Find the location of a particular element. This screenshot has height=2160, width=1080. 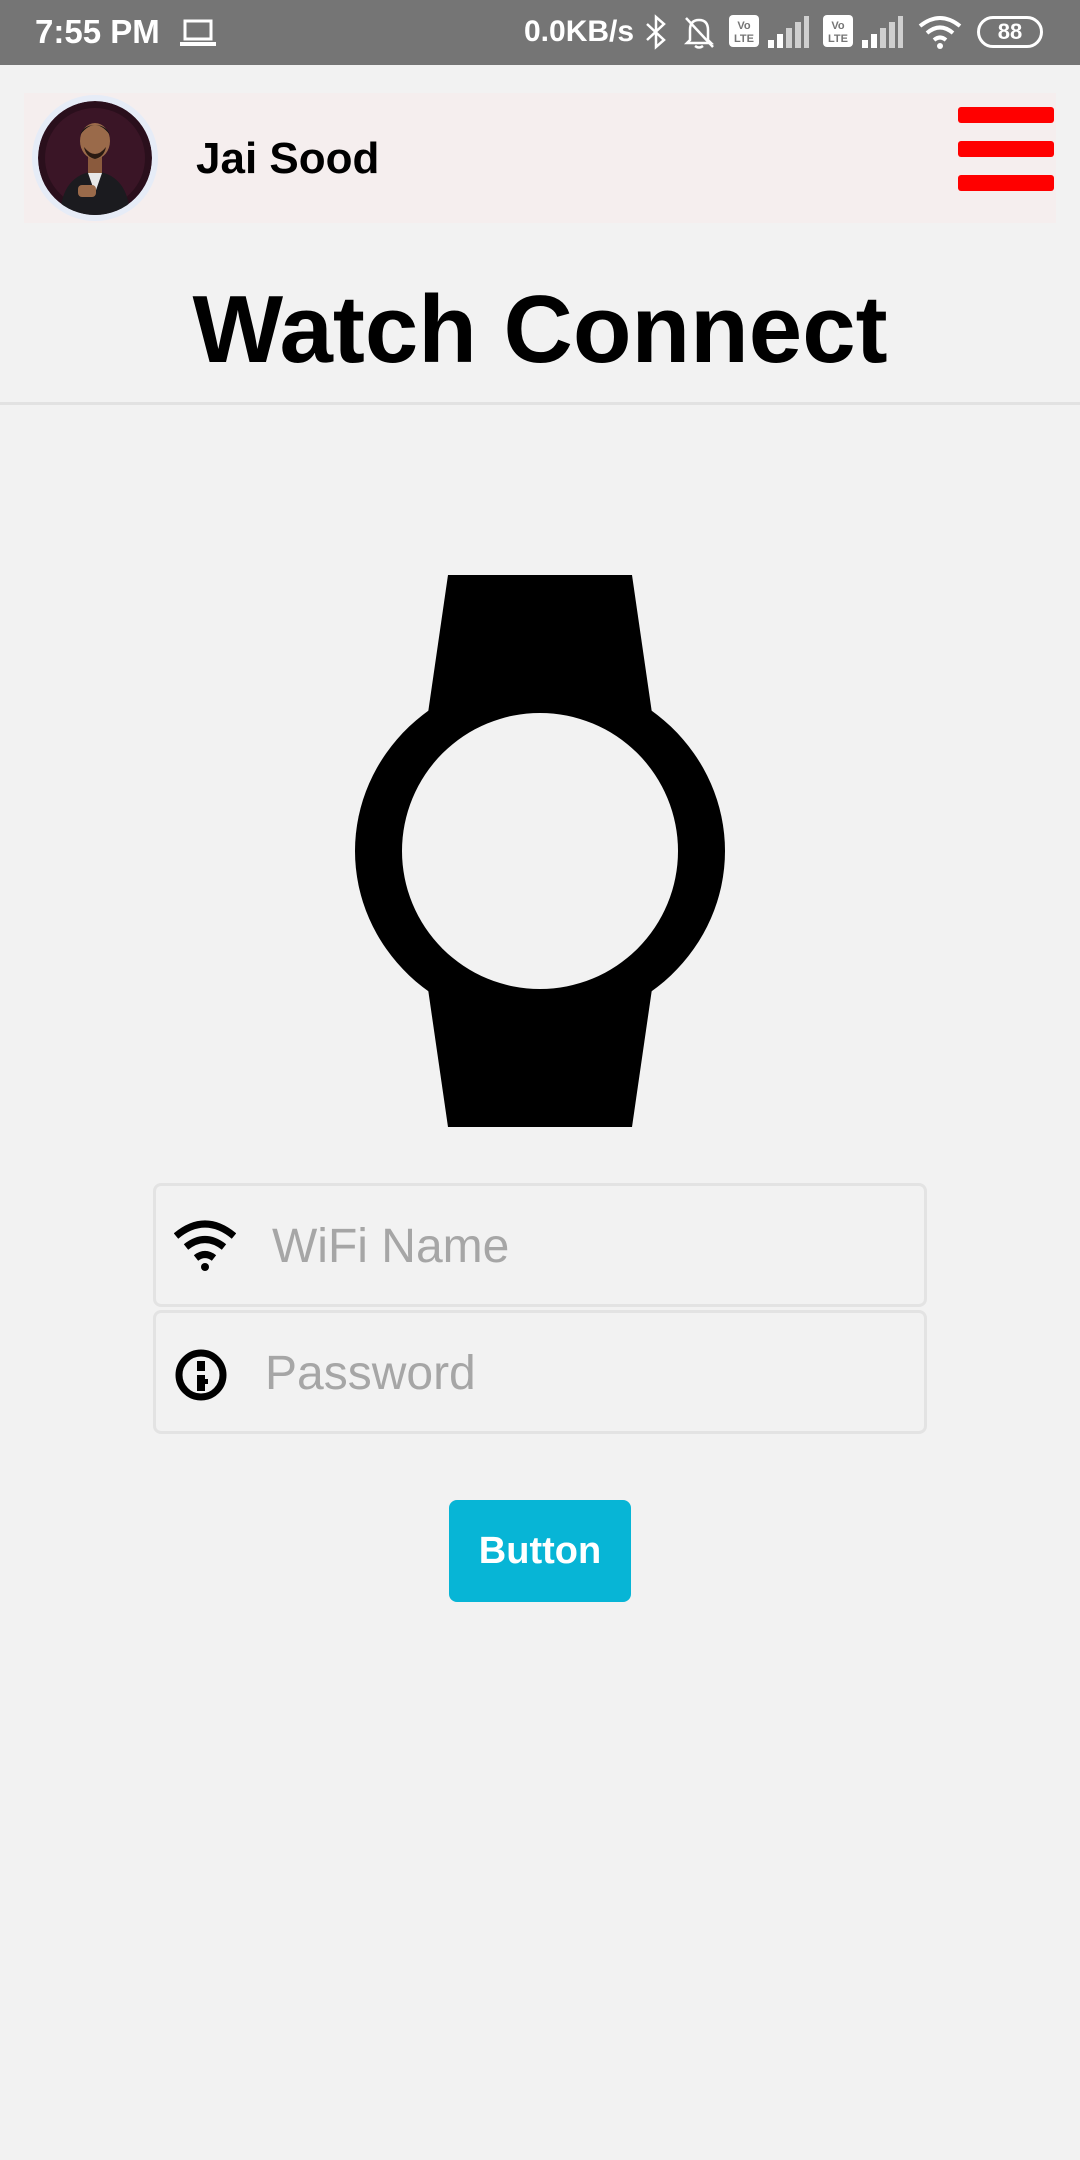

password-input is located at coordinates (575, 1373).